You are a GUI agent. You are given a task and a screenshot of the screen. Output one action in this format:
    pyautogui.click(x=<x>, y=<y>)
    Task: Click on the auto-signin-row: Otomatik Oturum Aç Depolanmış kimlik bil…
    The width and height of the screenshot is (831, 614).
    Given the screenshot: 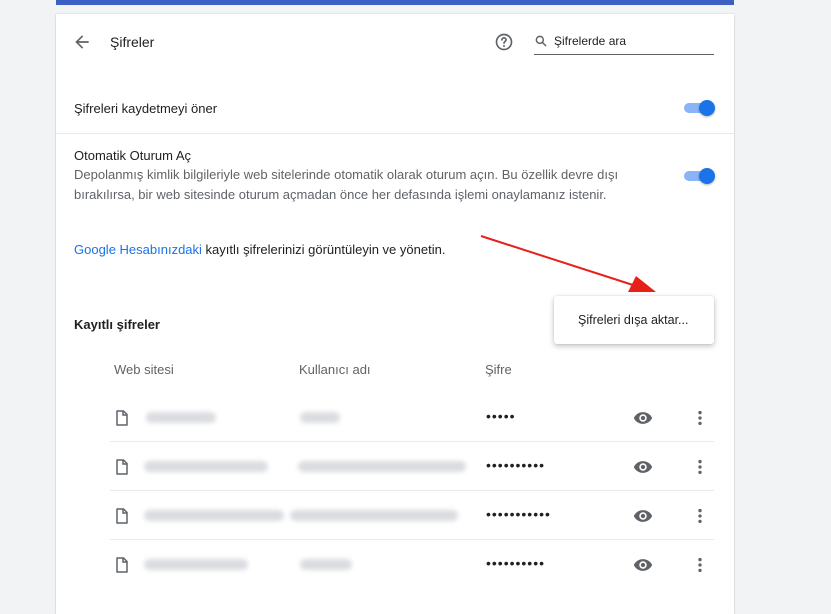 What is the action you would take?
    pyautogui.click(x=395, y=174)
    